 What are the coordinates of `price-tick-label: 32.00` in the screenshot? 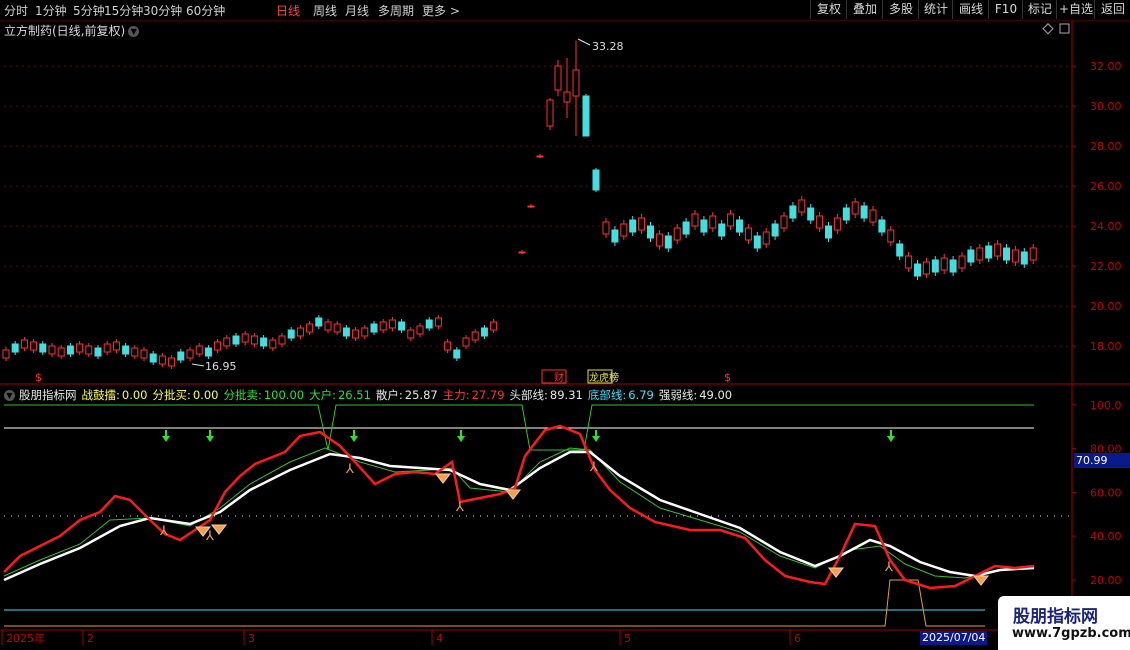 It's located at (1106, 66).